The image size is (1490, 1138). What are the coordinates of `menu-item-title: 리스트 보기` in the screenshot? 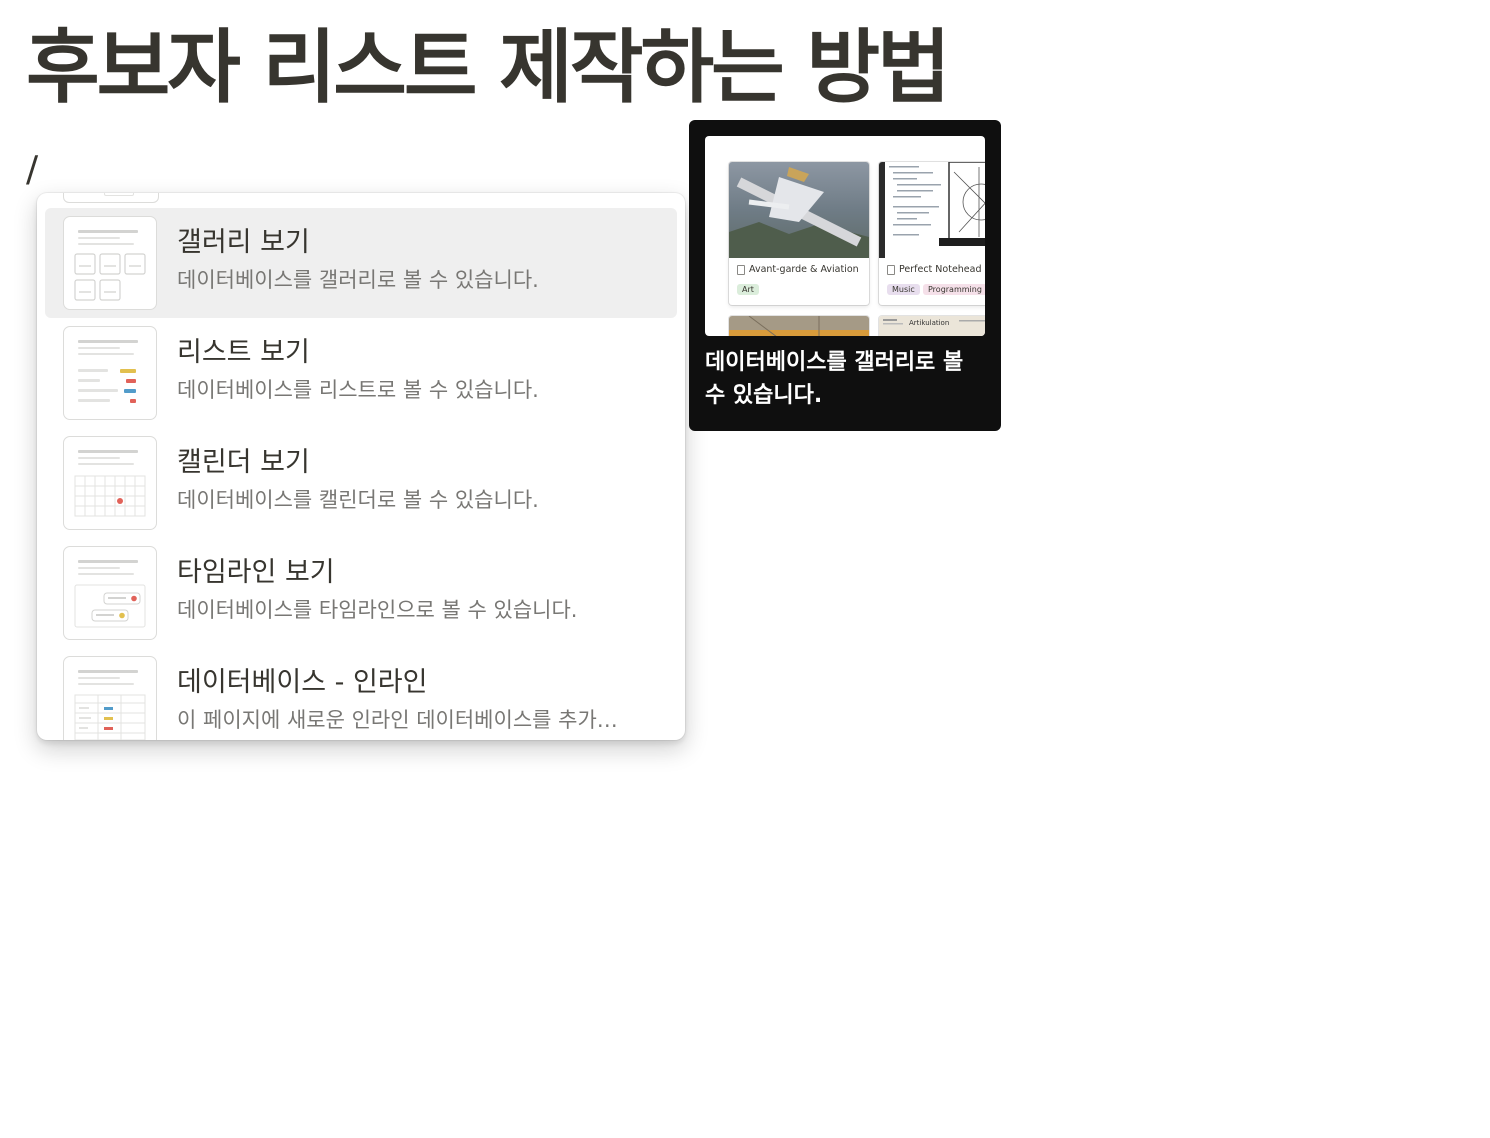 It's located at (243, 352).